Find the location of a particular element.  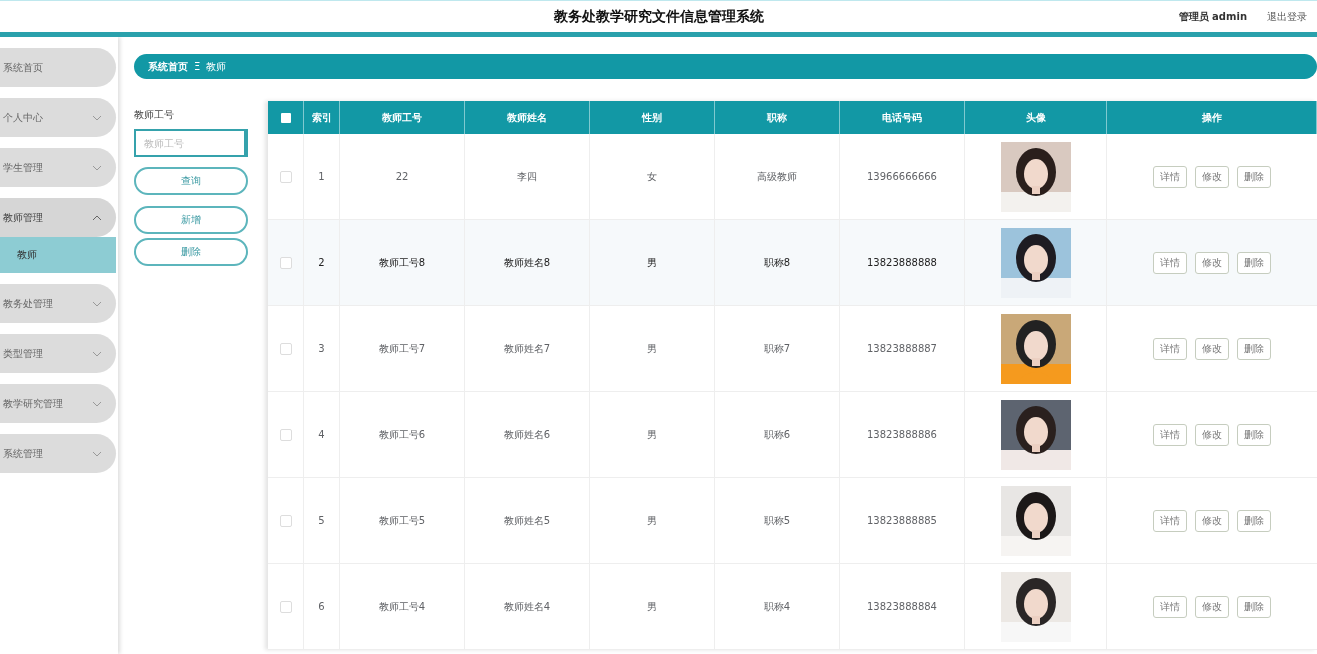

table-cell: 李四 is located at coordinates (527, 176).